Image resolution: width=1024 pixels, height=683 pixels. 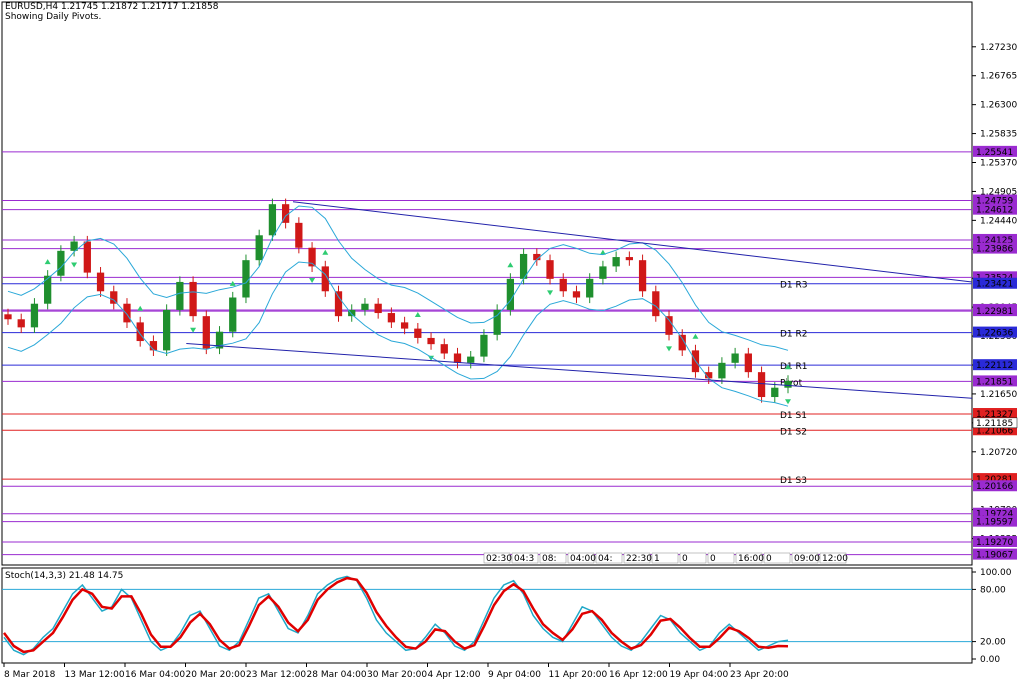 What do you see at coordinates (998, 164) in the screenshot?
I see `y-tick-label: 1.25370` at bounding box center [998, 164].